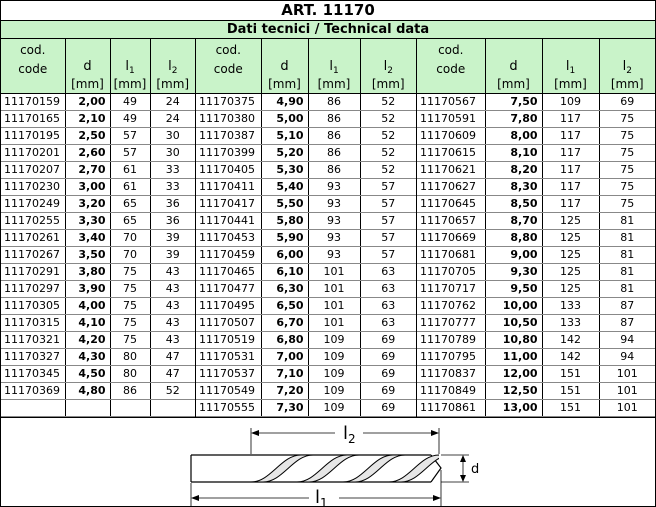 This screenshot has height=507, width=656. Describe the element at coordinates (334, 255) in the screenshot. I see `cell-l1: 93` at that location.